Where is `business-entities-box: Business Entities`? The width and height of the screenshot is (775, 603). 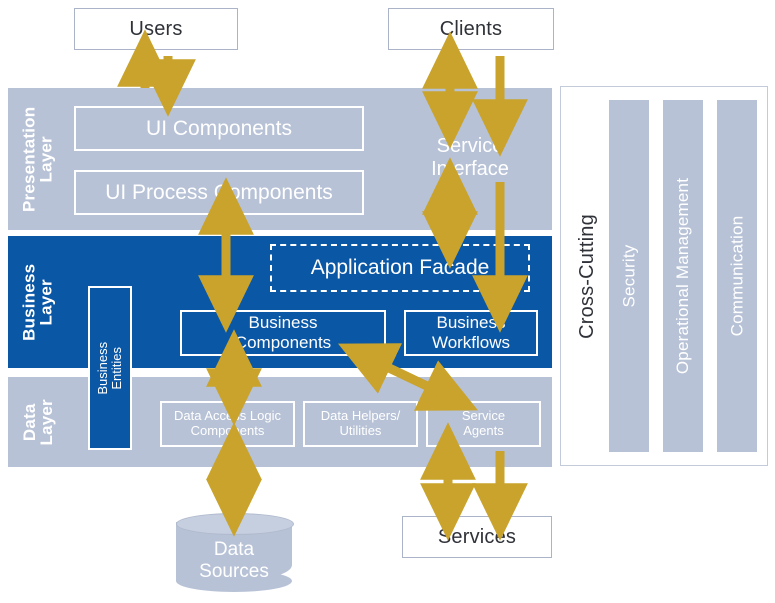 business-entities-box: Business Entities is located at coordinates (110, 368).